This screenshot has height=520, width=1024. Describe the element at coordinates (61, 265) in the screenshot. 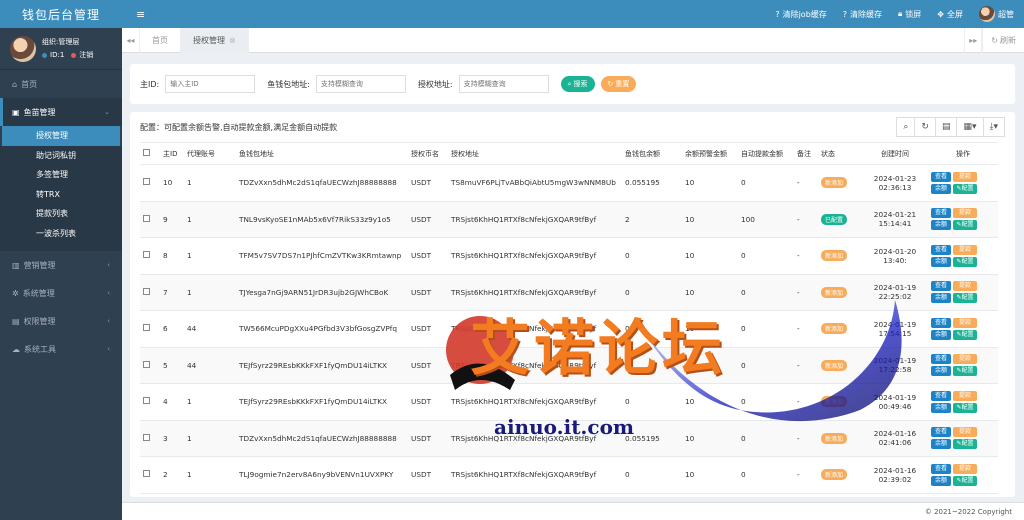

I see `sidebar-item-marketing: ▥ 营销管理 ‹` at that location.